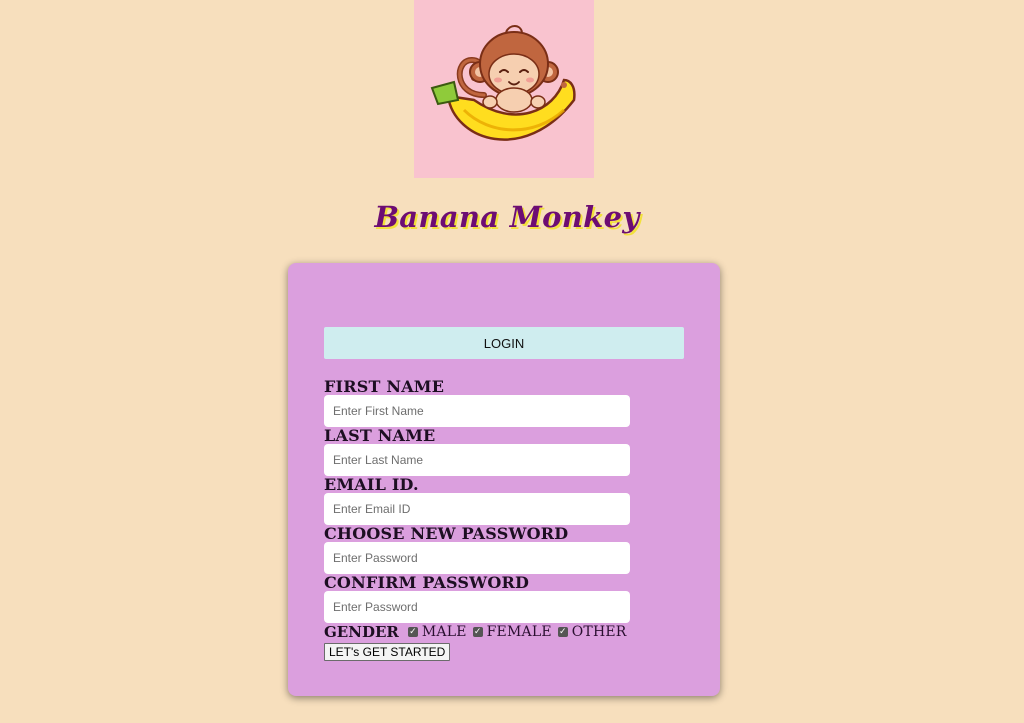 This screenshot has height=723, width=1024. I want to click on gender-row: GENDER ✓ MALE ✓ FEMALE ✓ OTHER, so click(478, 632).